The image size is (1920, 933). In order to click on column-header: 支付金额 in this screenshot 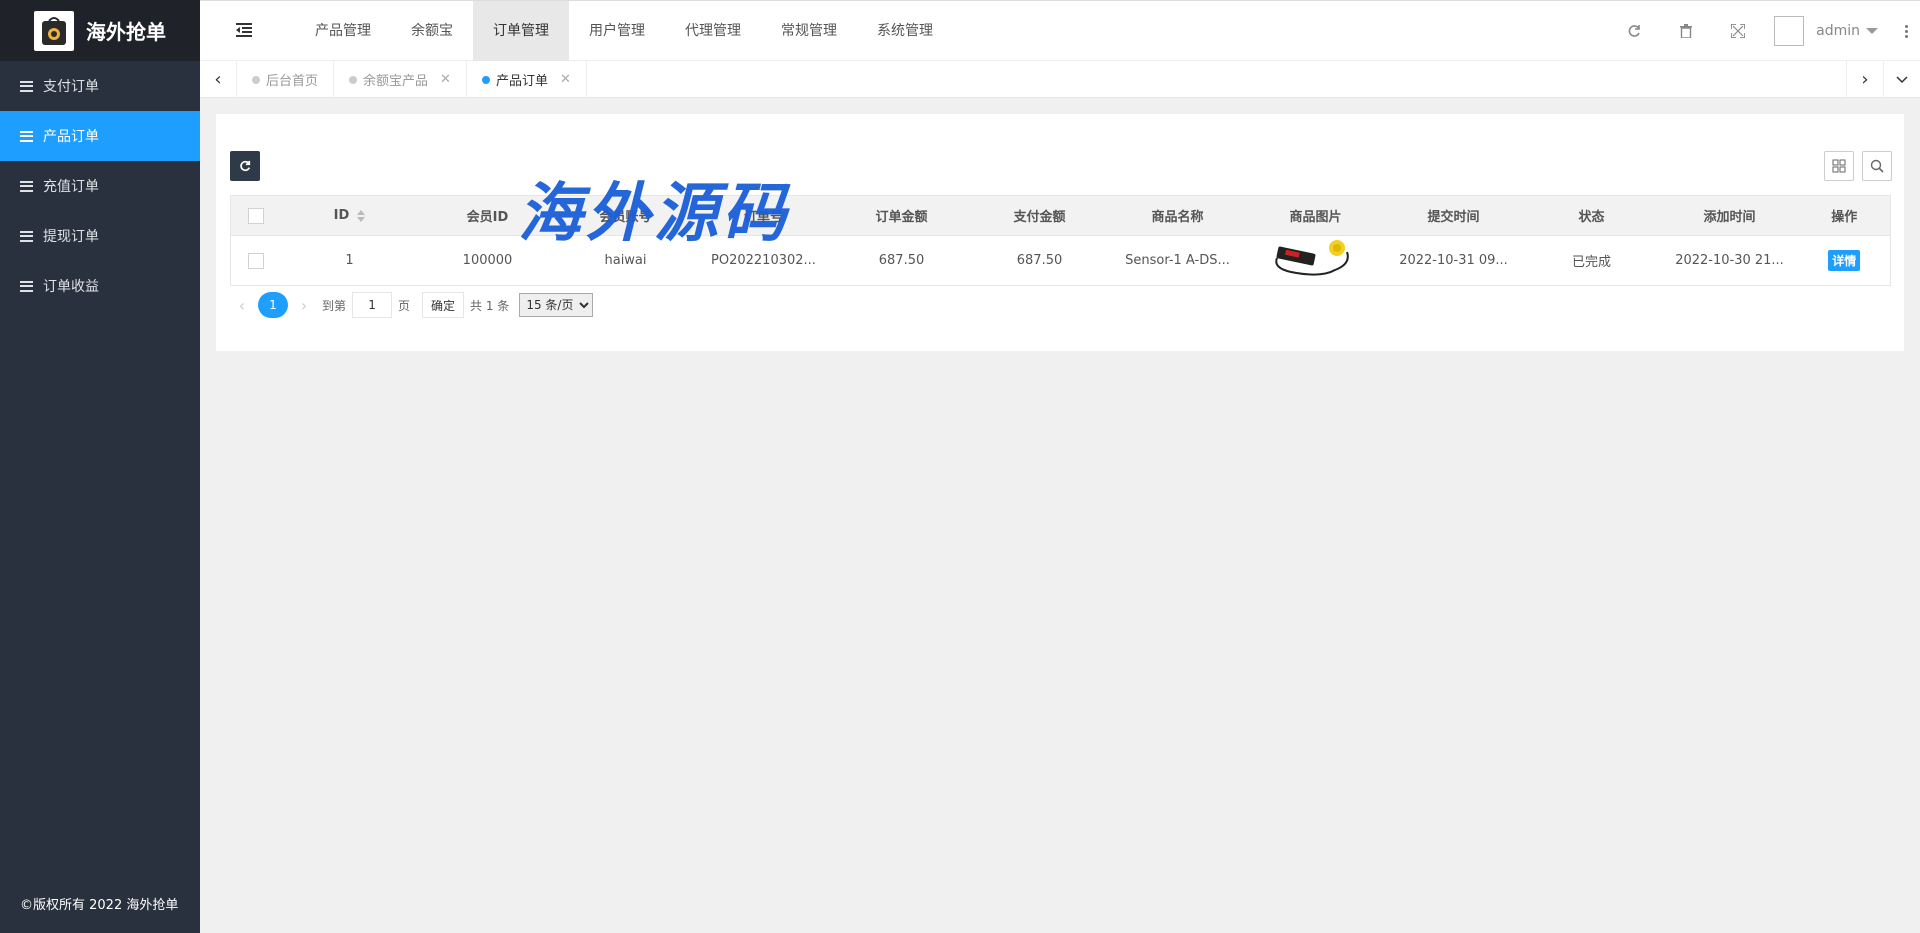, I will do `click(1039, 215)`.